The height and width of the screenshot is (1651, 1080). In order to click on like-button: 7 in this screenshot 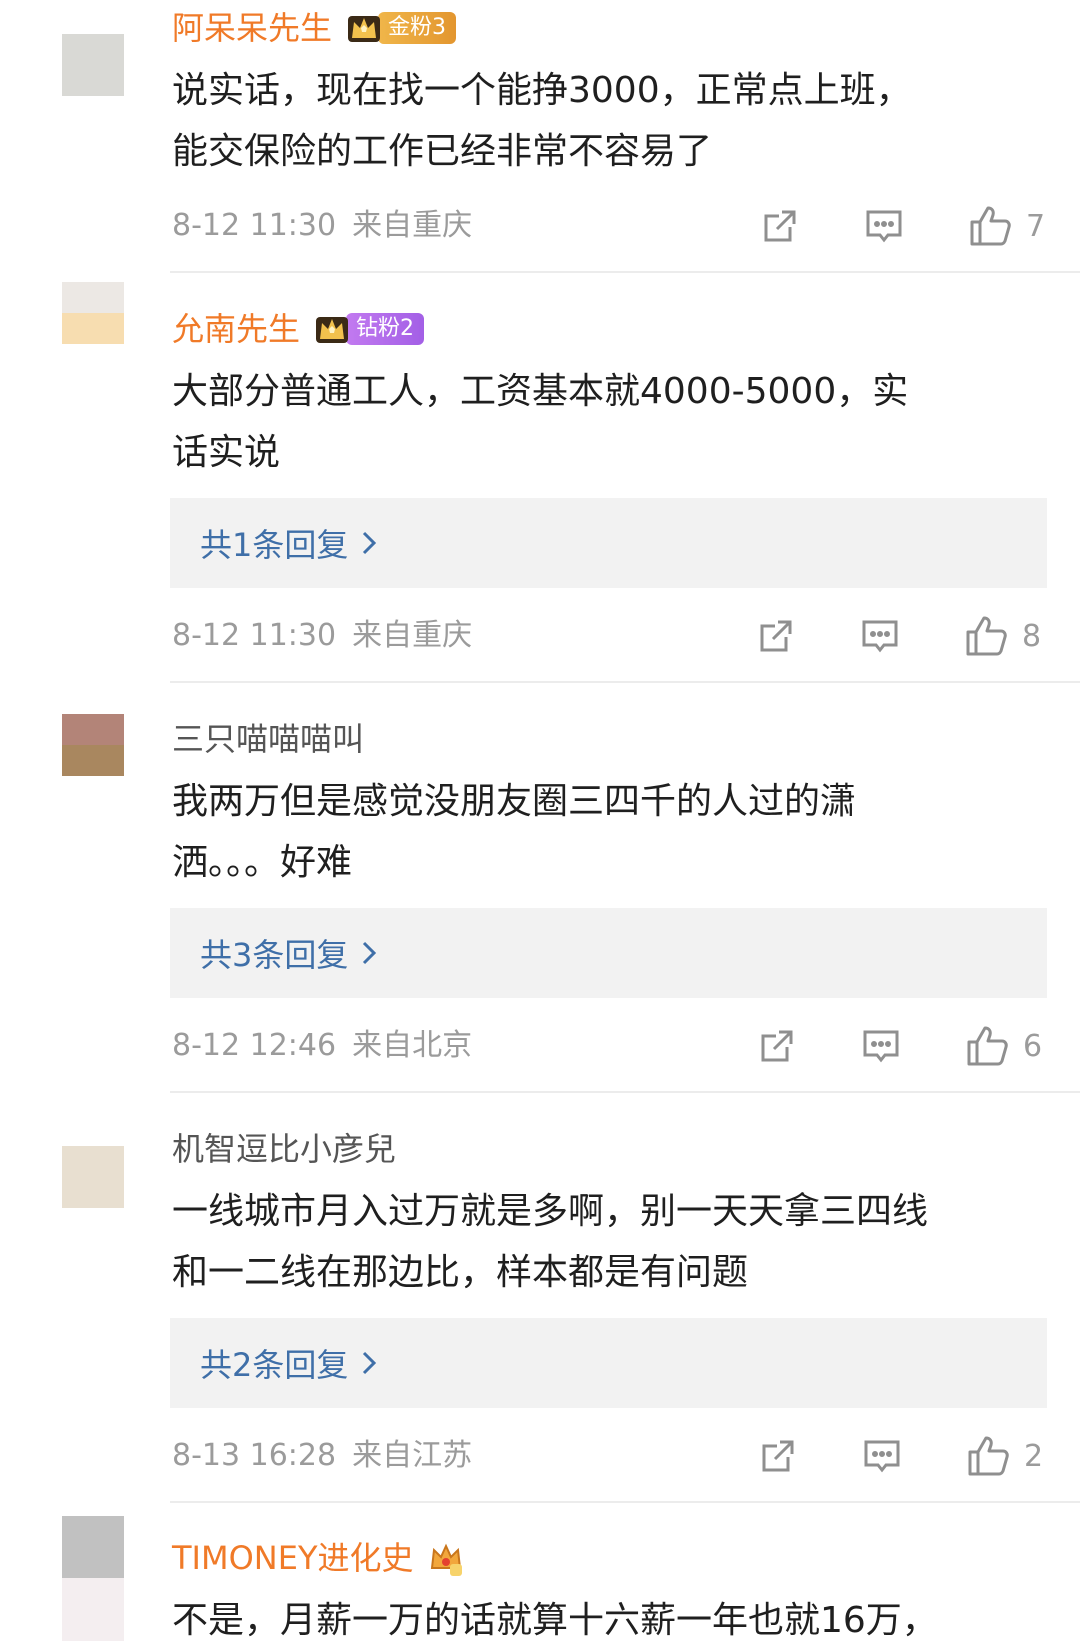, I will do `click(1006, 226)`.